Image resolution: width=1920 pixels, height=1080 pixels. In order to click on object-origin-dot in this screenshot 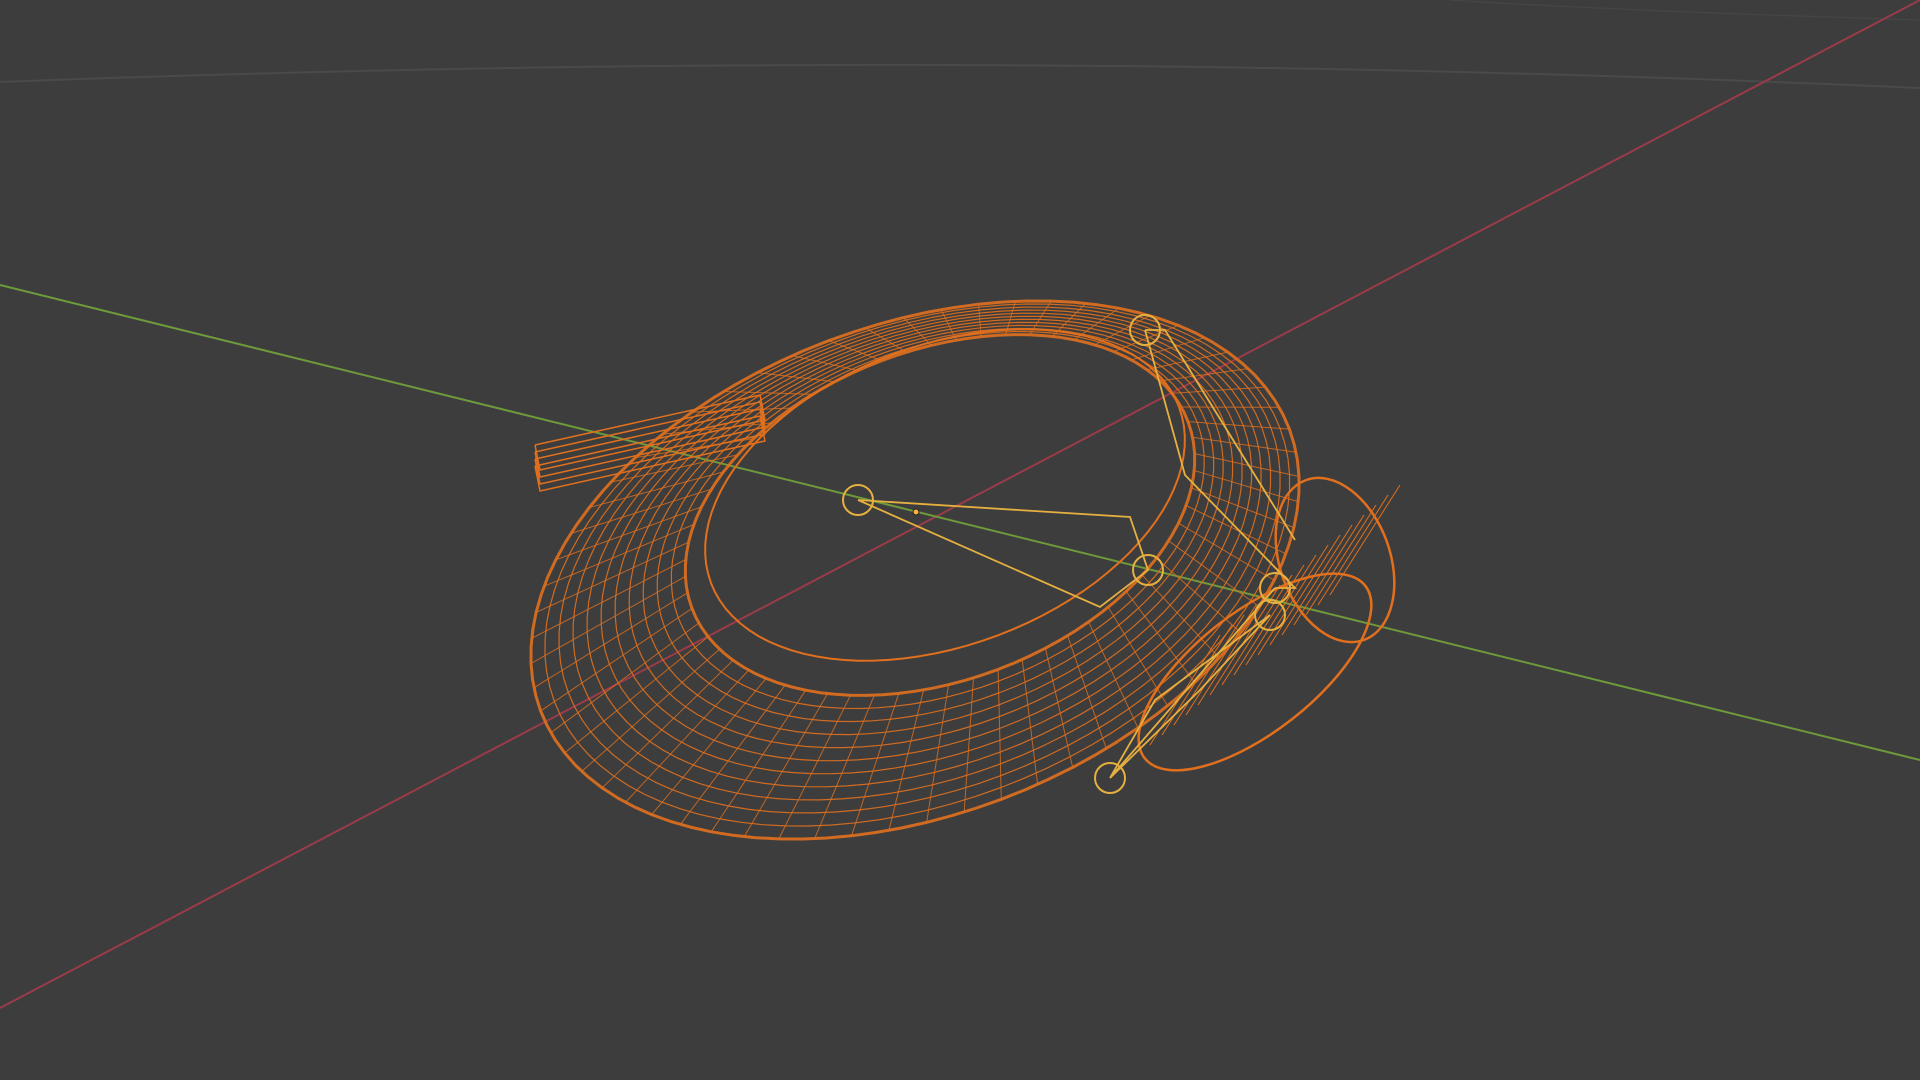, I will do `click(916, 512)`.